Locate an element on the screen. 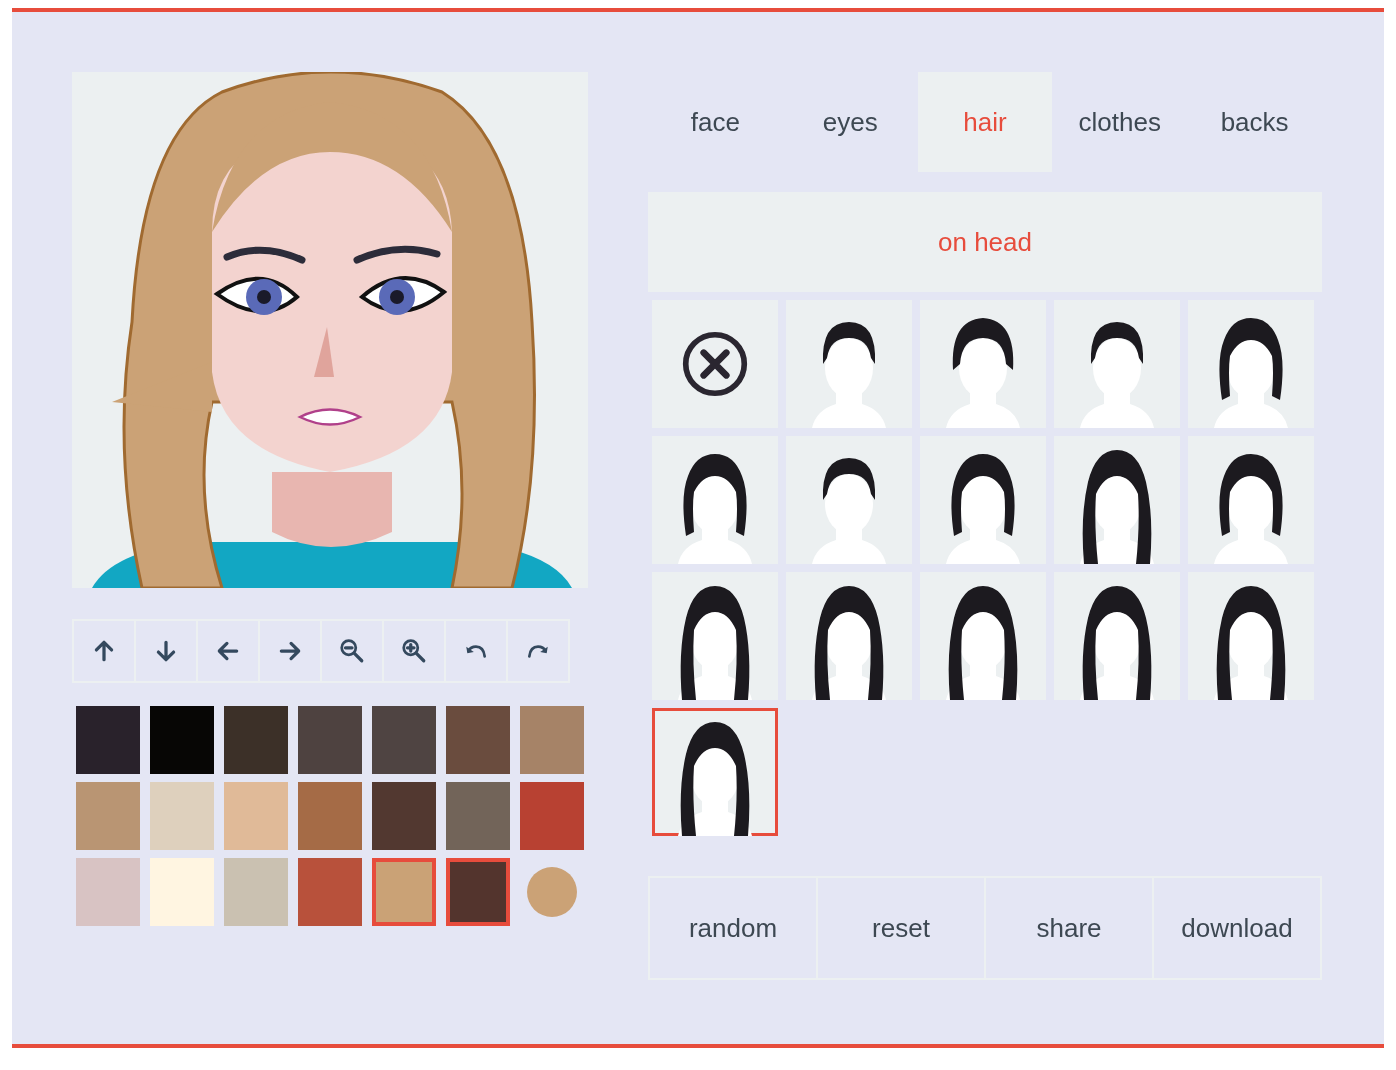 This screenshot has width=1396, height=1070. zoom-out-icon is located at coordinates (352, 651).